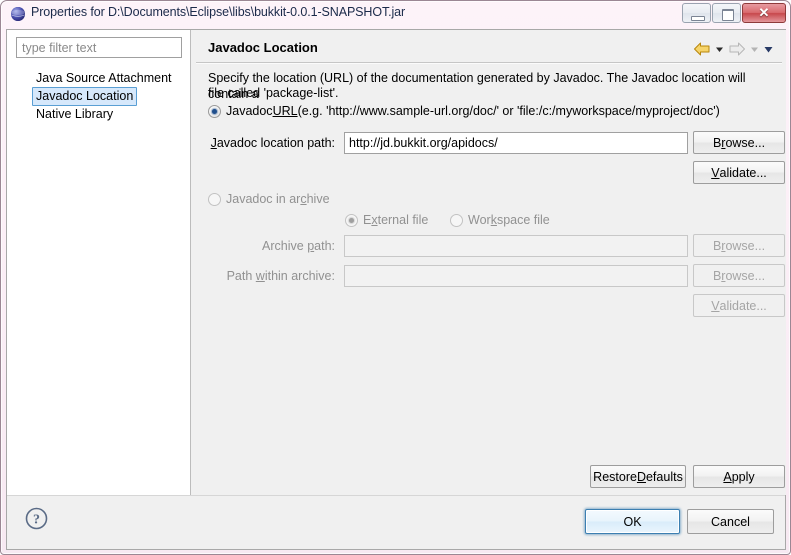  Describe the element at coordinates (403, 220) in the screenshot. I see `external-file-label-post: ternal file` at that location.